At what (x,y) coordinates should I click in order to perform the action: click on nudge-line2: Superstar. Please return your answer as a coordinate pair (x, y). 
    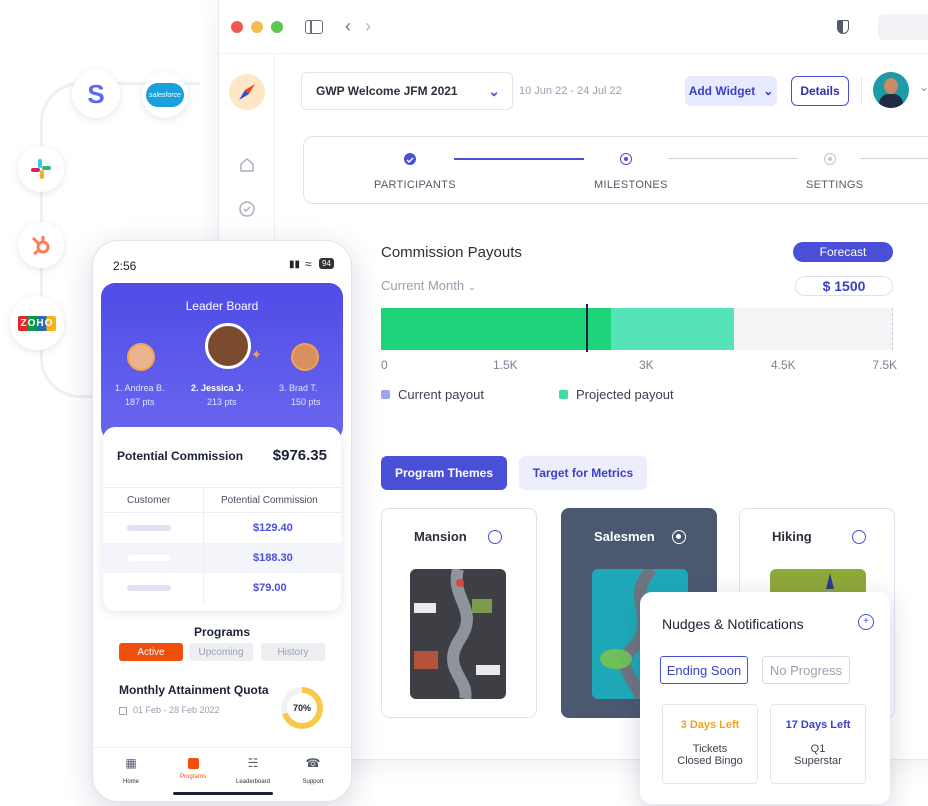
    Looking at the image, I should click on (818, 761).